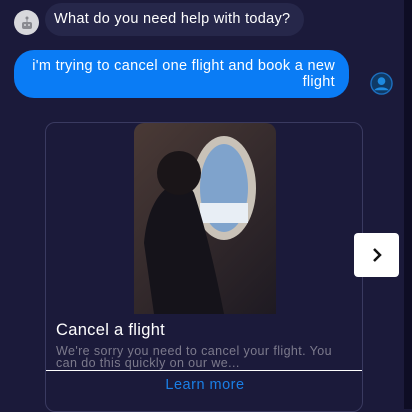 Image resolution: width=412 pixels, height=412 pixels. Describe the element at coordinates (175, 19) in the screenshot. I see `bot-message: What do you need help with today?` at that location.